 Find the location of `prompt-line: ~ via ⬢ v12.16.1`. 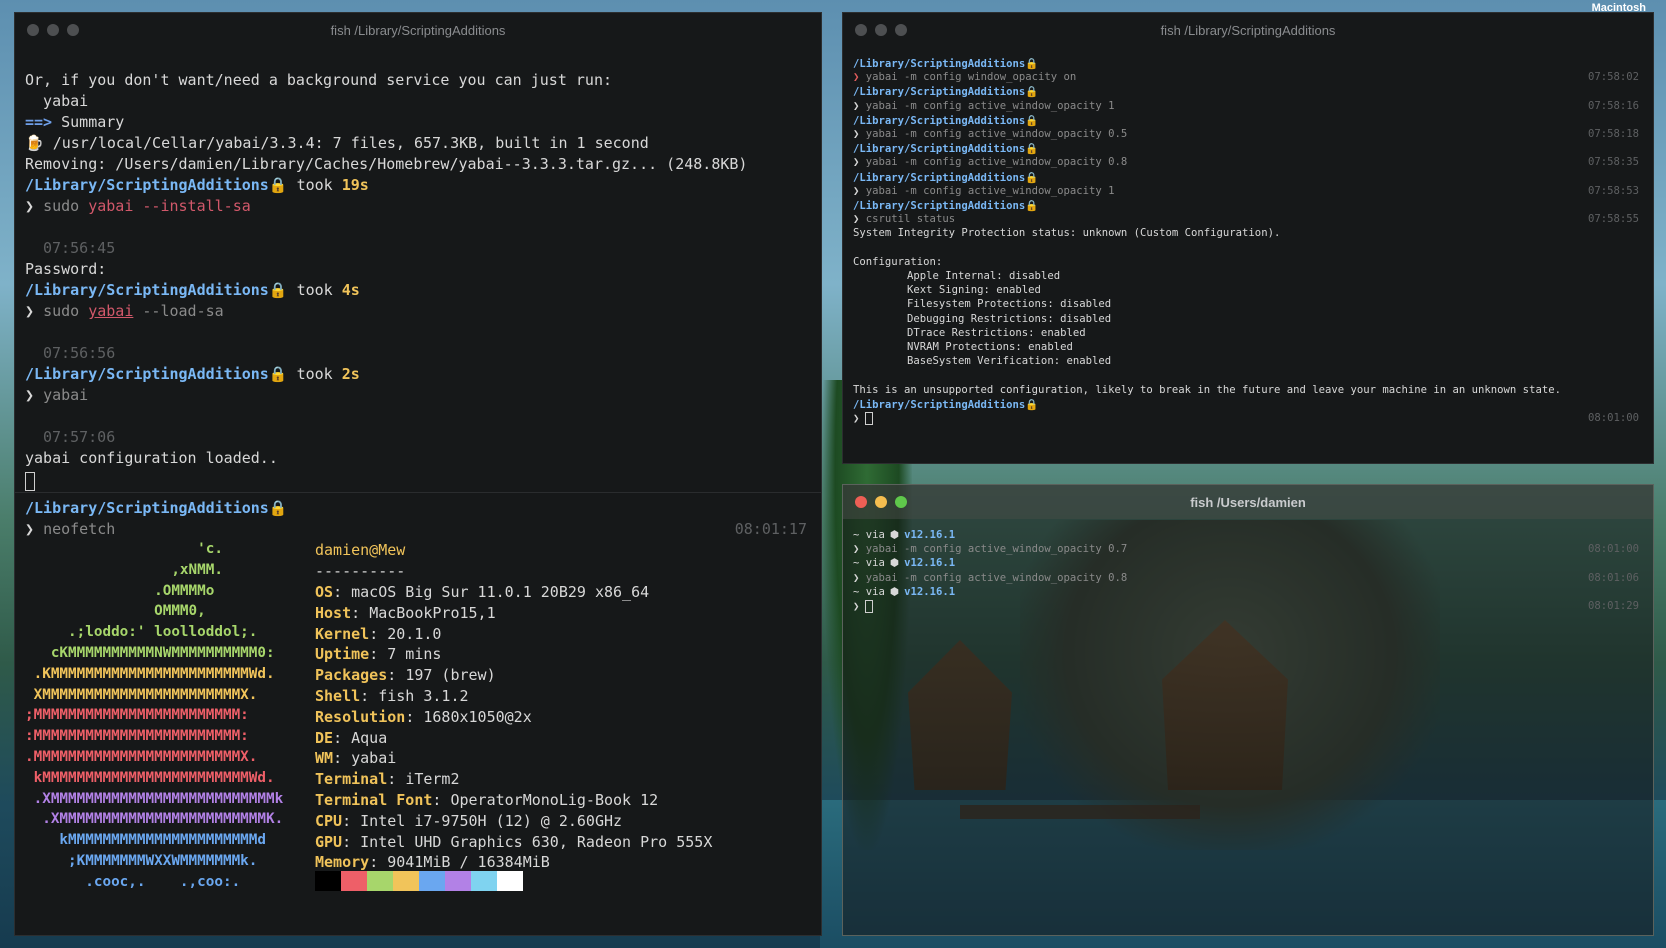

prompt-line: ~ via ⬢ v12.16.1 is located at coordinates (904, 592).